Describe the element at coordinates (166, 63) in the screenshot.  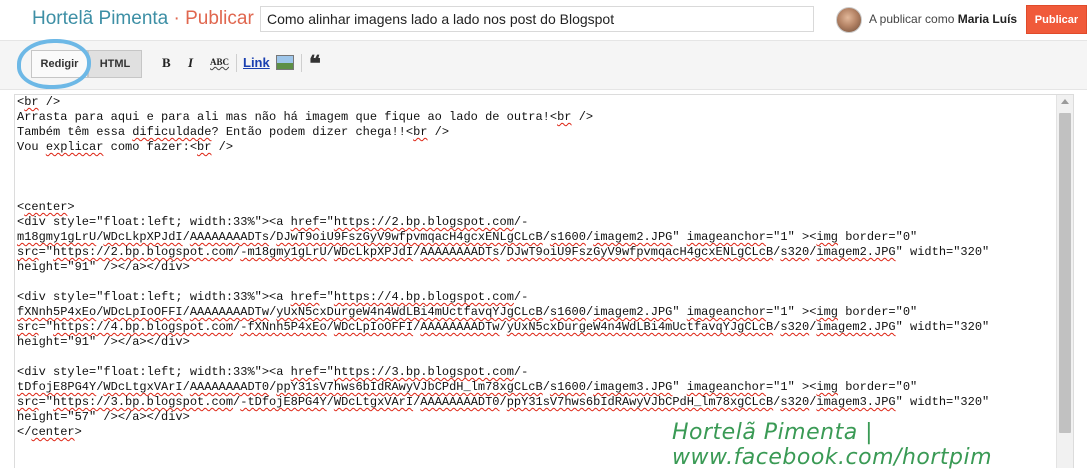
I see `bold-icon: B` at that location.